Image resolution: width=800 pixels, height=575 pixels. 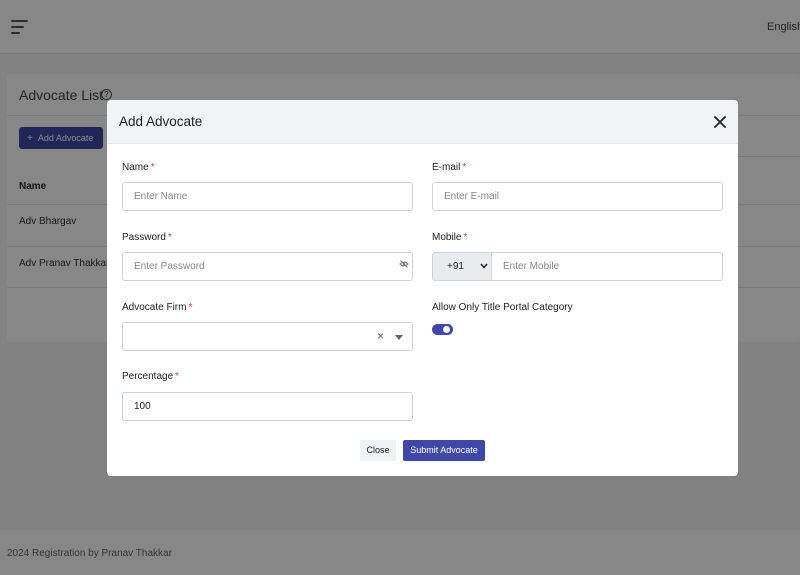 I want to click on advocate-firm-label: Advocate Firm *, so click(x=157, y=307).